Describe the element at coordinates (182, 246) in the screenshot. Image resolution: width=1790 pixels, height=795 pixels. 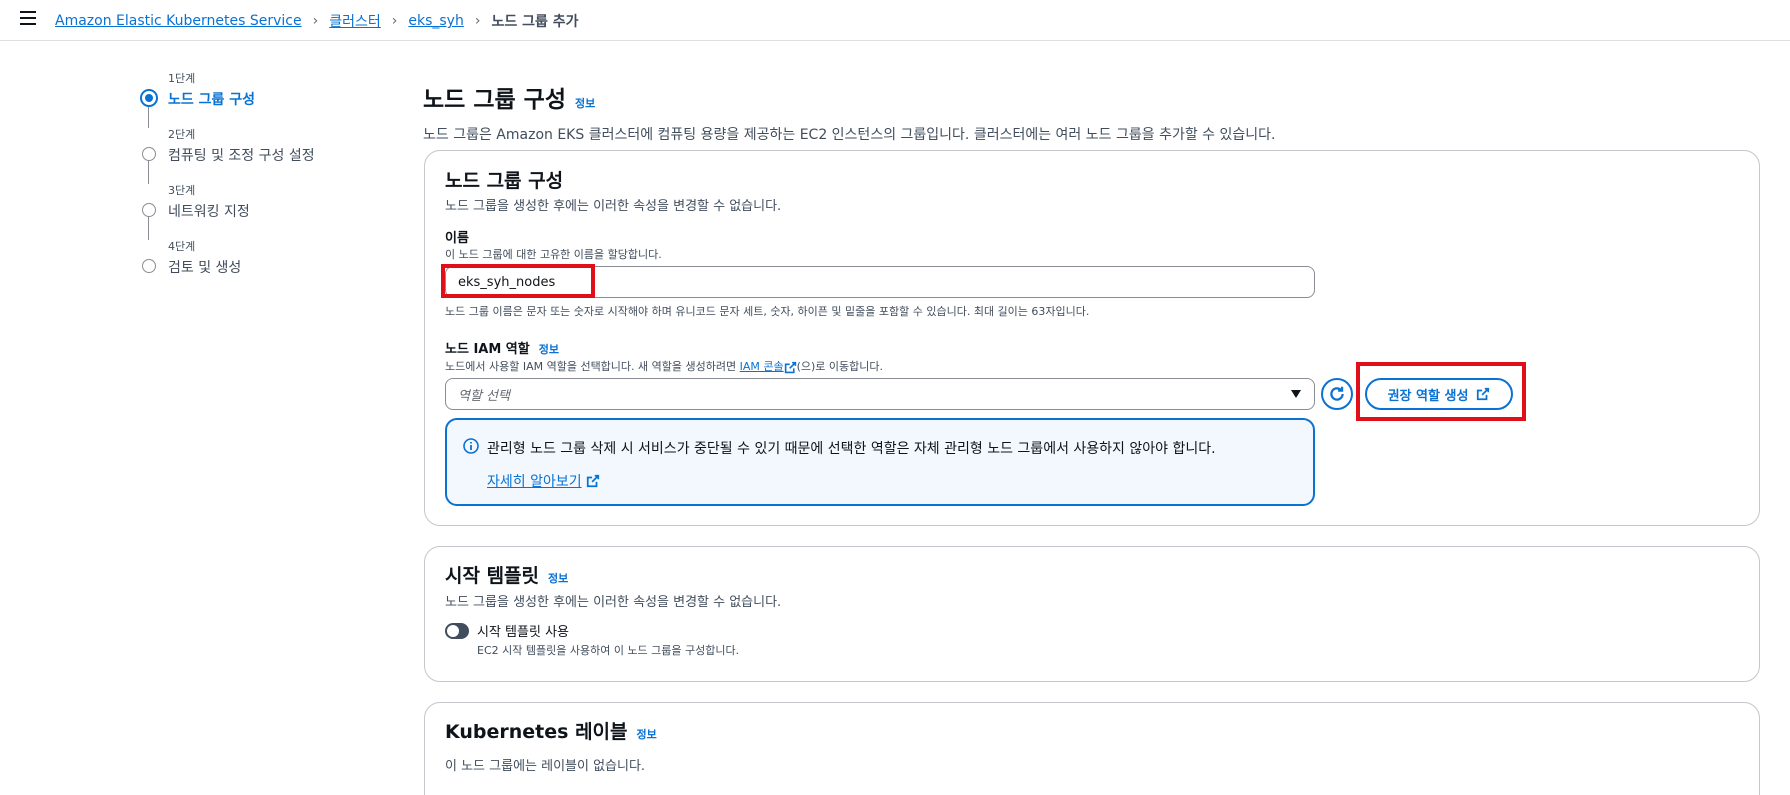
I see `step-number: 4단계` at that location.